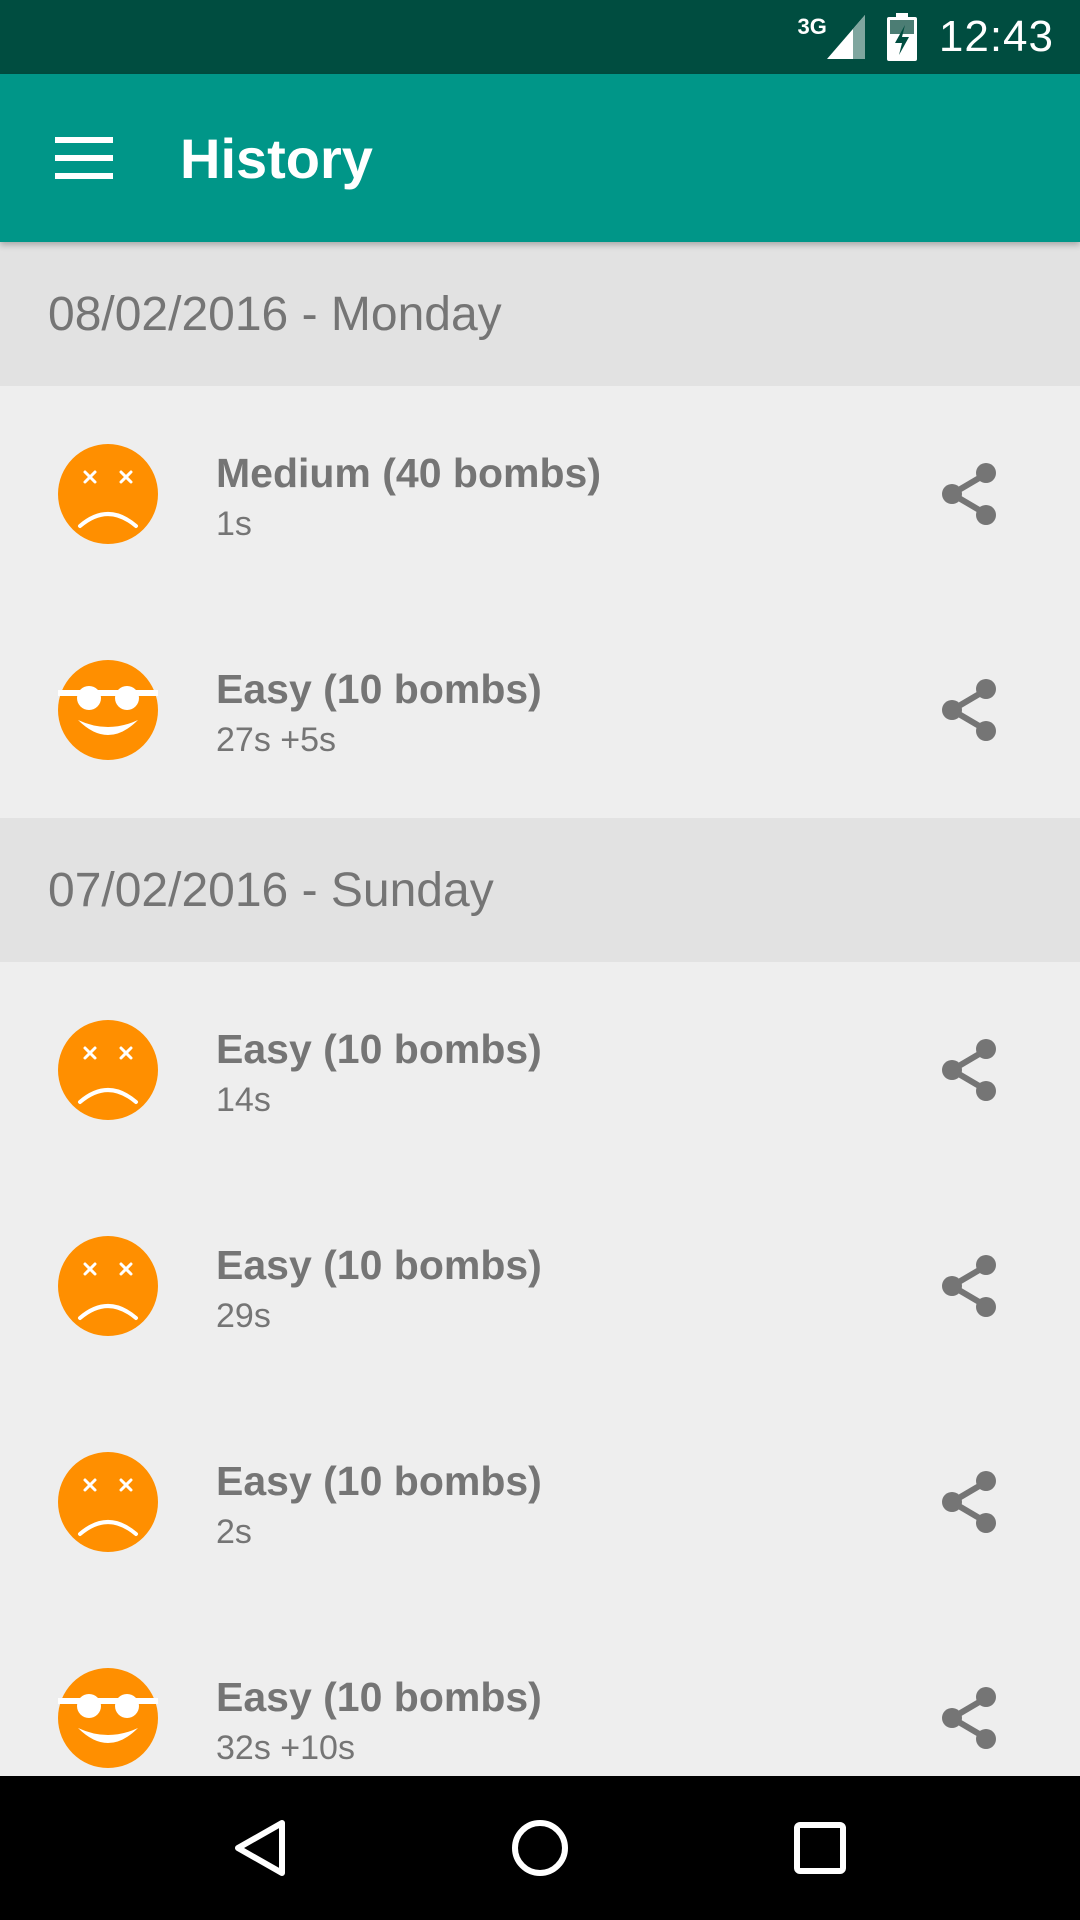  I want to click on game-time: 29s, so click(243, 1316).